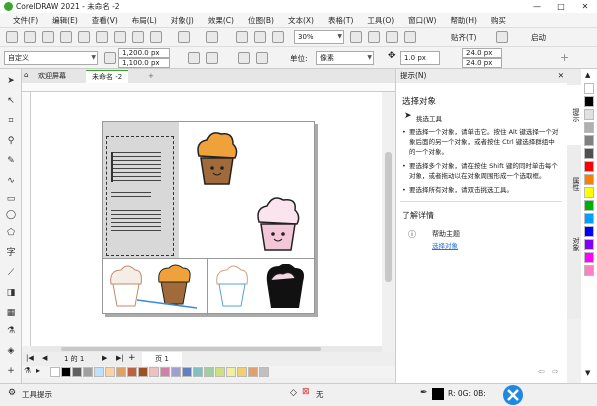  What do you see at coordinates (182, 20) in the screenshot?
I see `menu-object: 对象(J)` at bounding box center [182, 20].